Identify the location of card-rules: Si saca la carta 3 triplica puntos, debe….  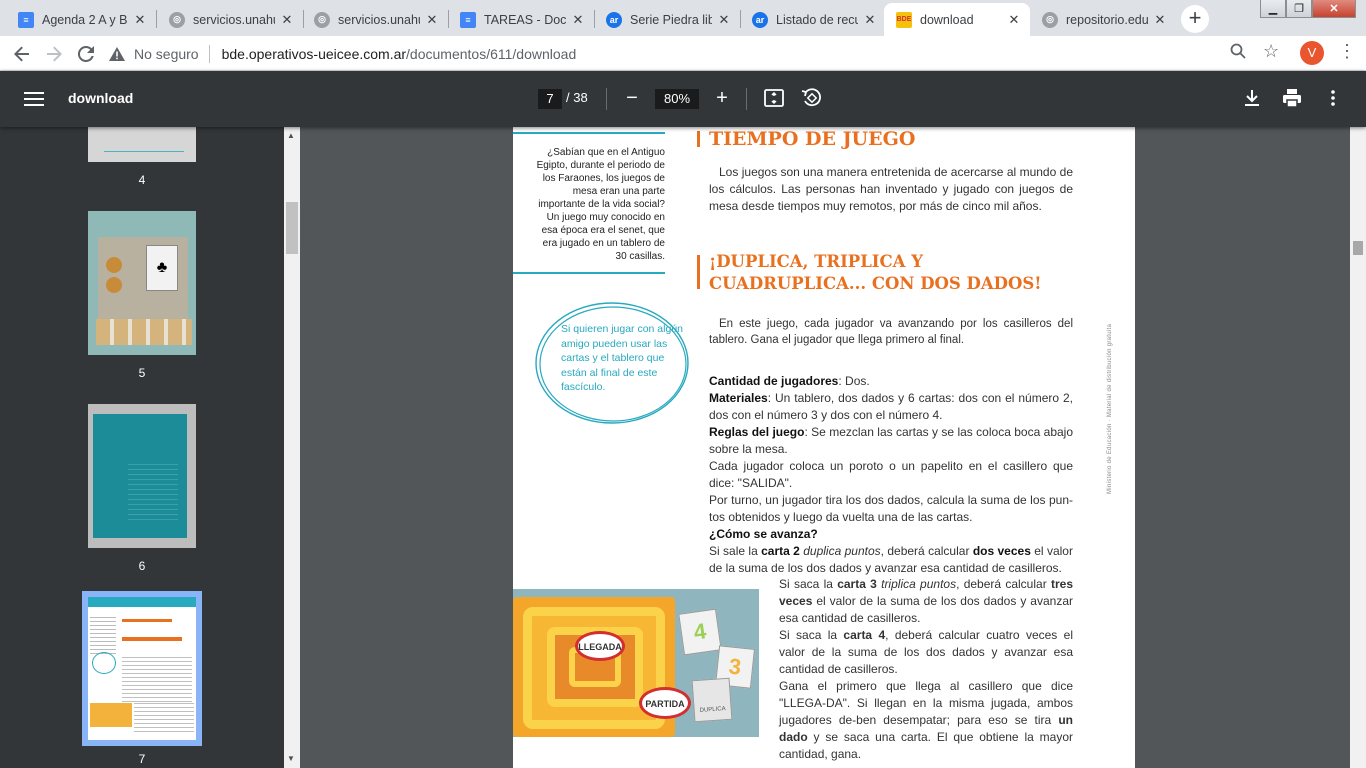
(926, 669).